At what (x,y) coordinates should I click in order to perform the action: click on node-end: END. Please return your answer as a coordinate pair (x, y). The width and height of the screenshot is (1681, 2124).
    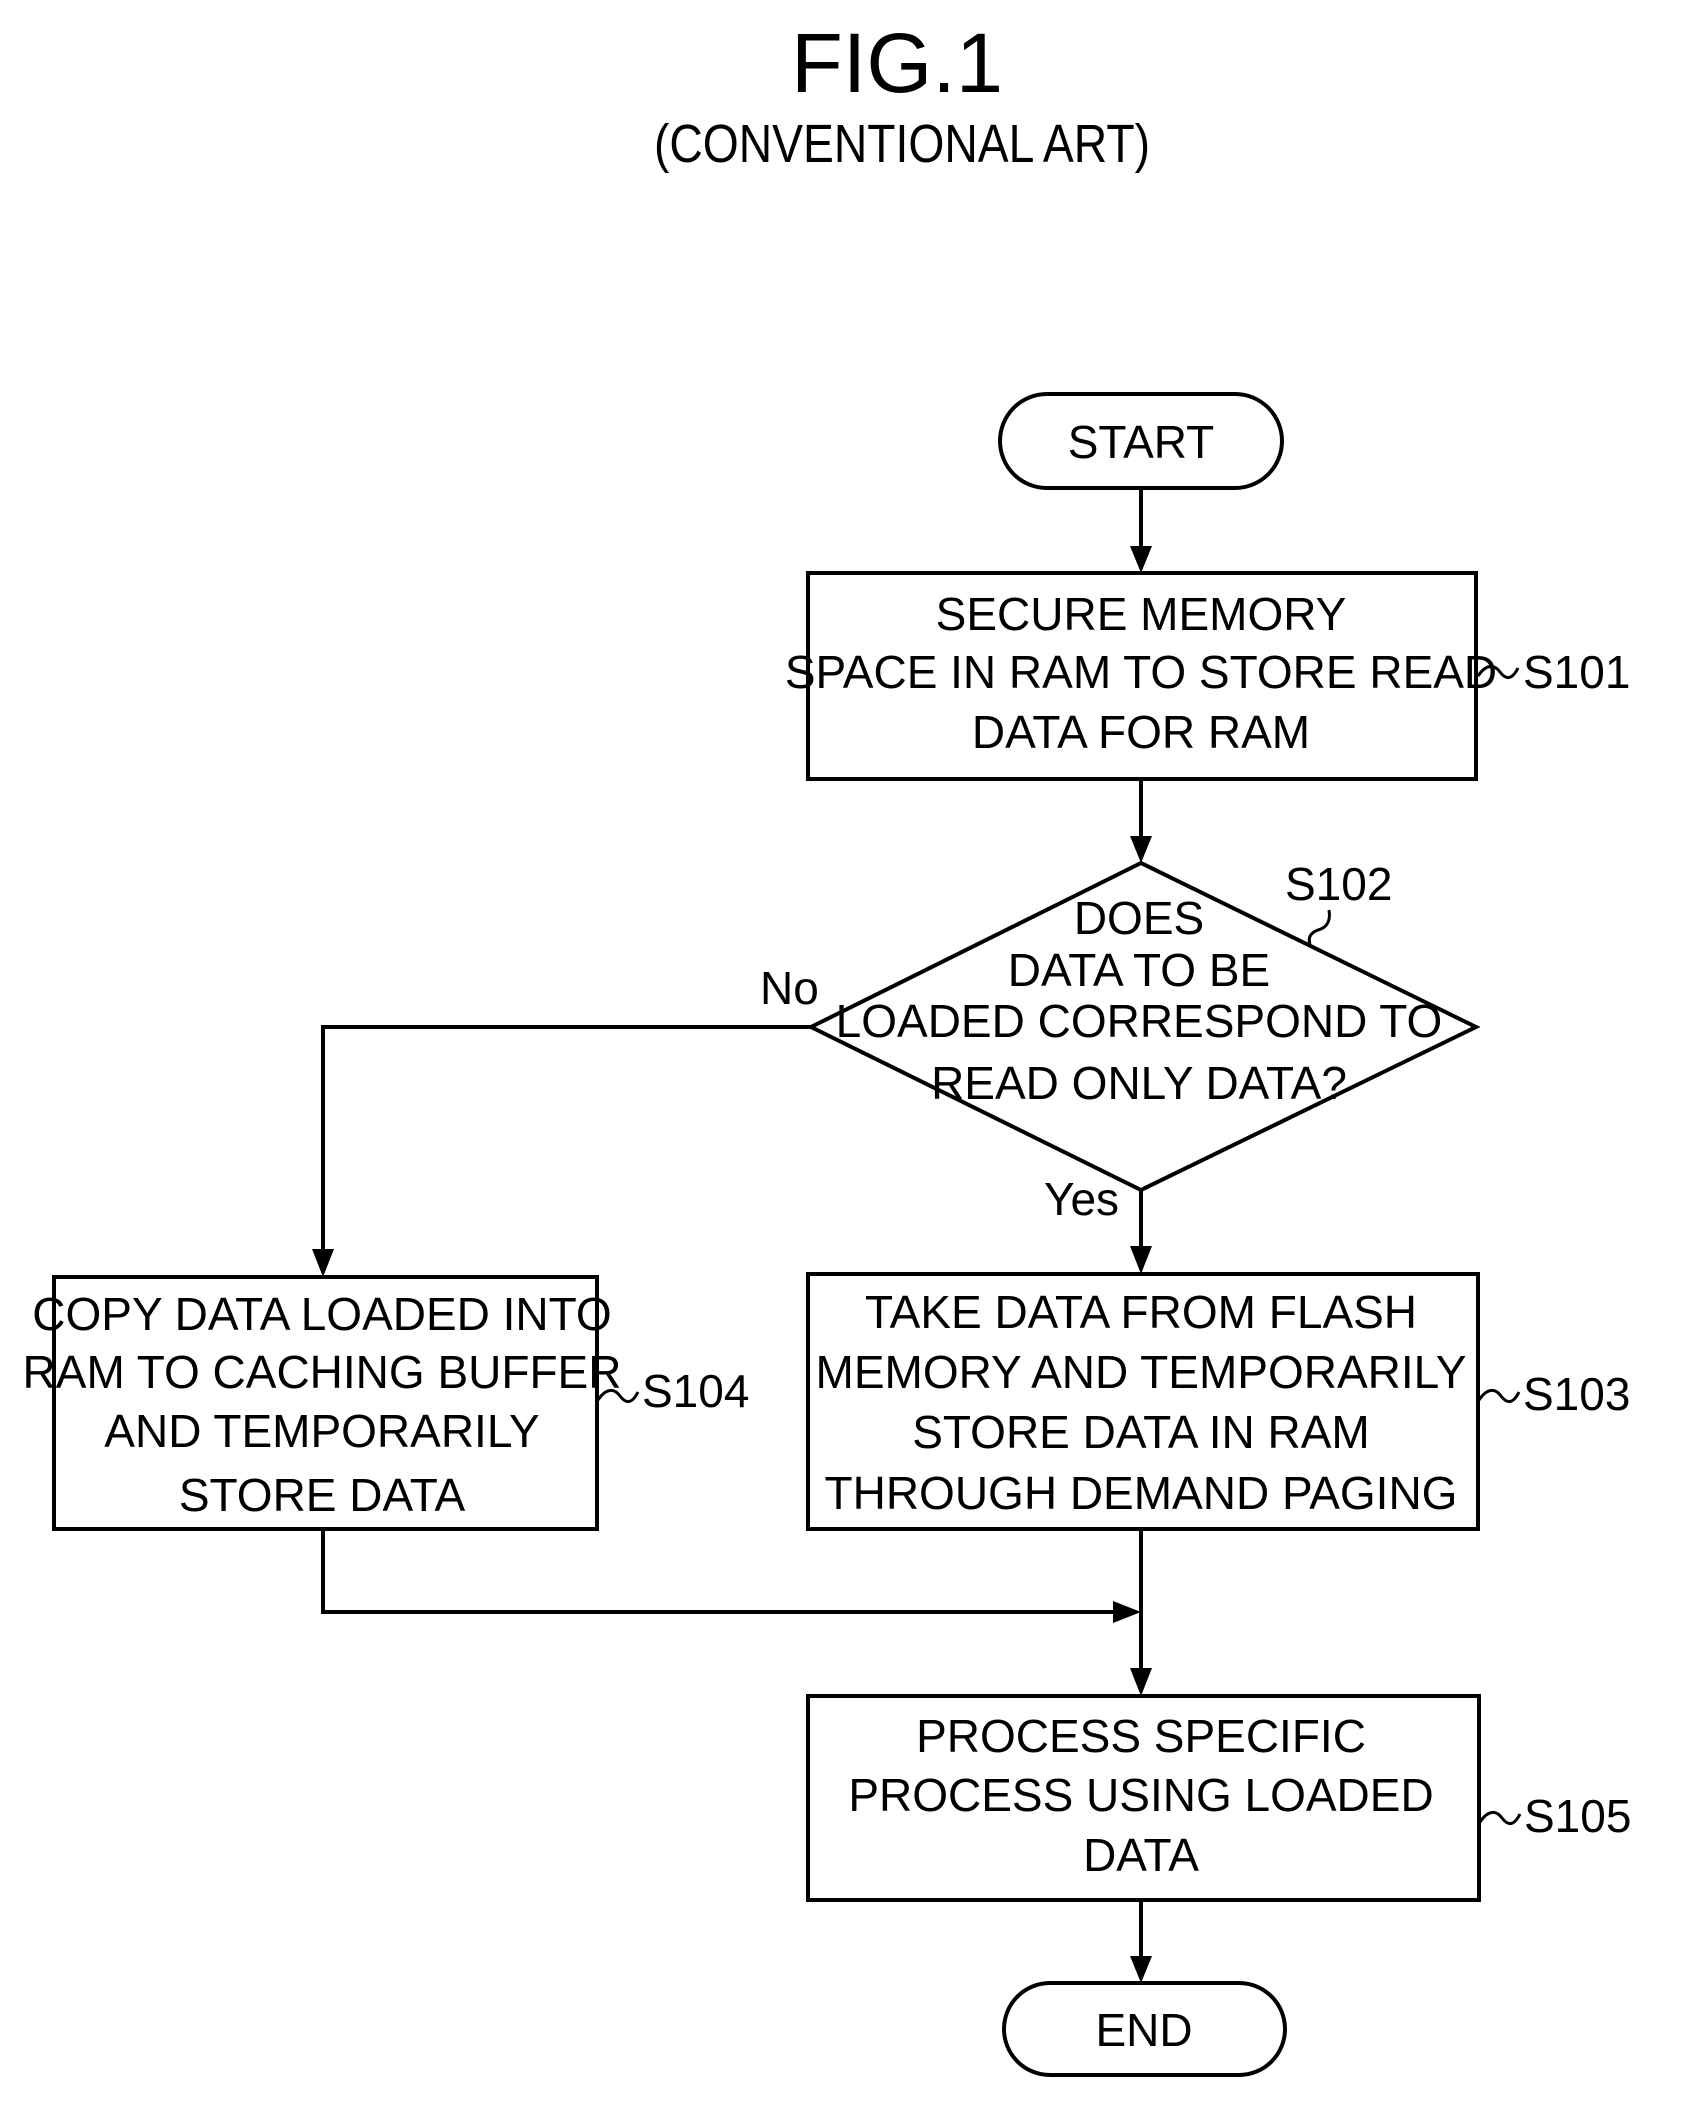
    Looking at the image, I should click on (1144, 2029).